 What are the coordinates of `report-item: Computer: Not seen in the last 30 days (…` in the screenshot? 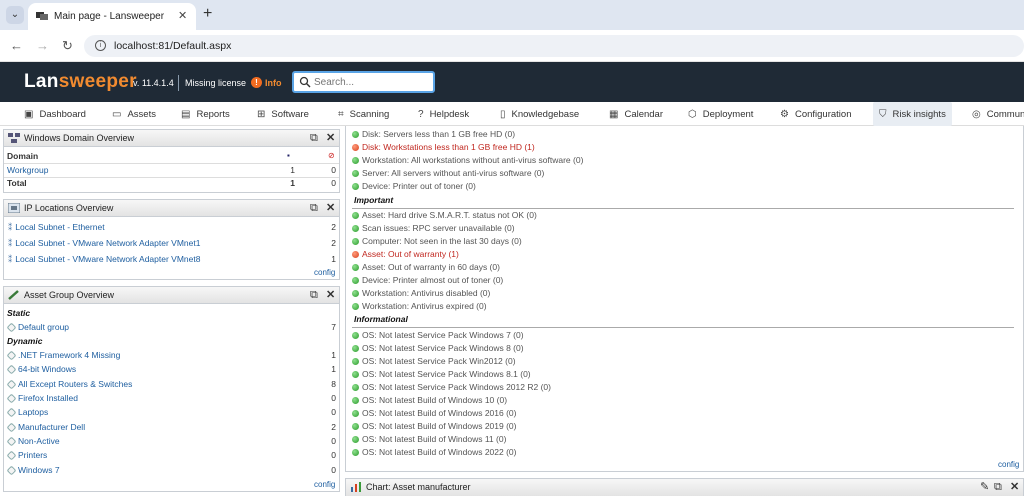 It's located at (437, 241).